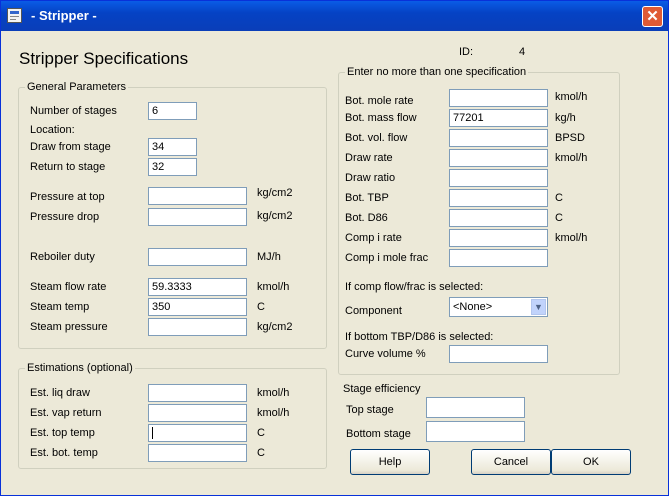 Image resolution: width=671 pixels, height=498 pixels. I want to click on page-title: Stripper Specifications, so click(104, 58).